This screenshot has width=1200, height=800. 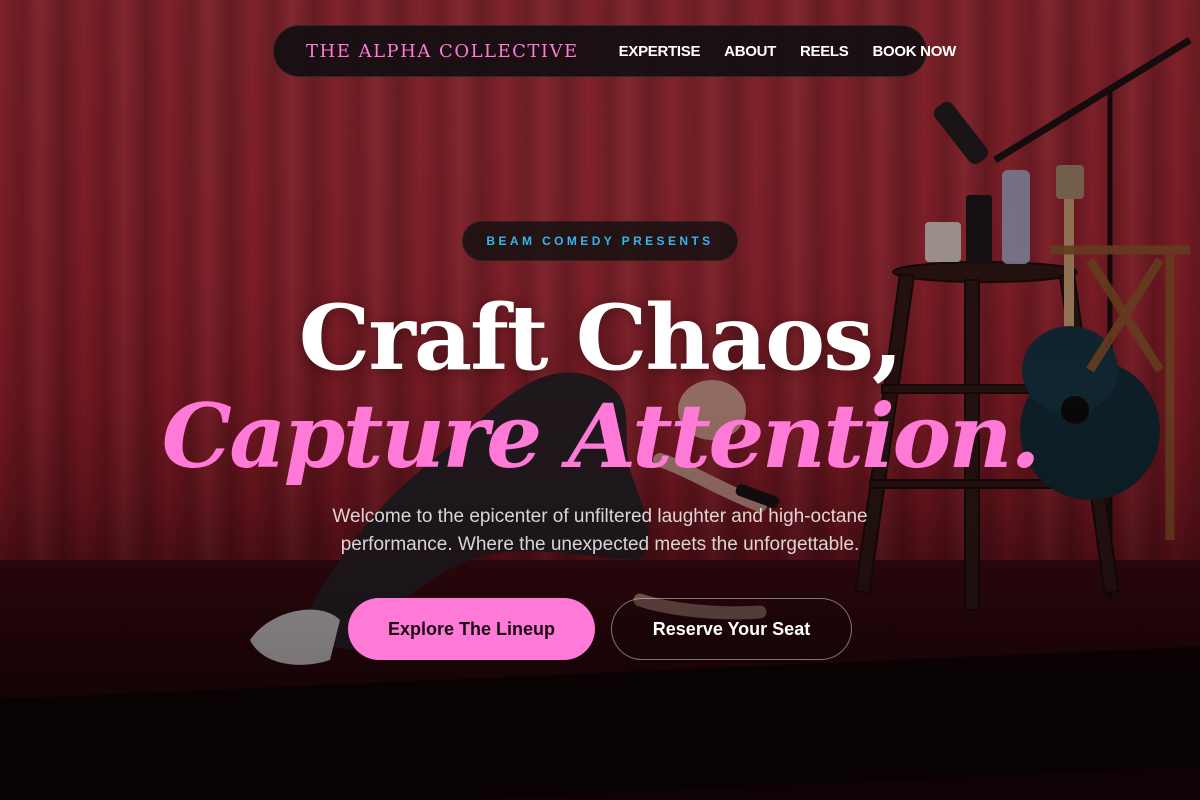 I want to click on nav-link-book-now: BOOK NOW, so click(x=915, y=51).